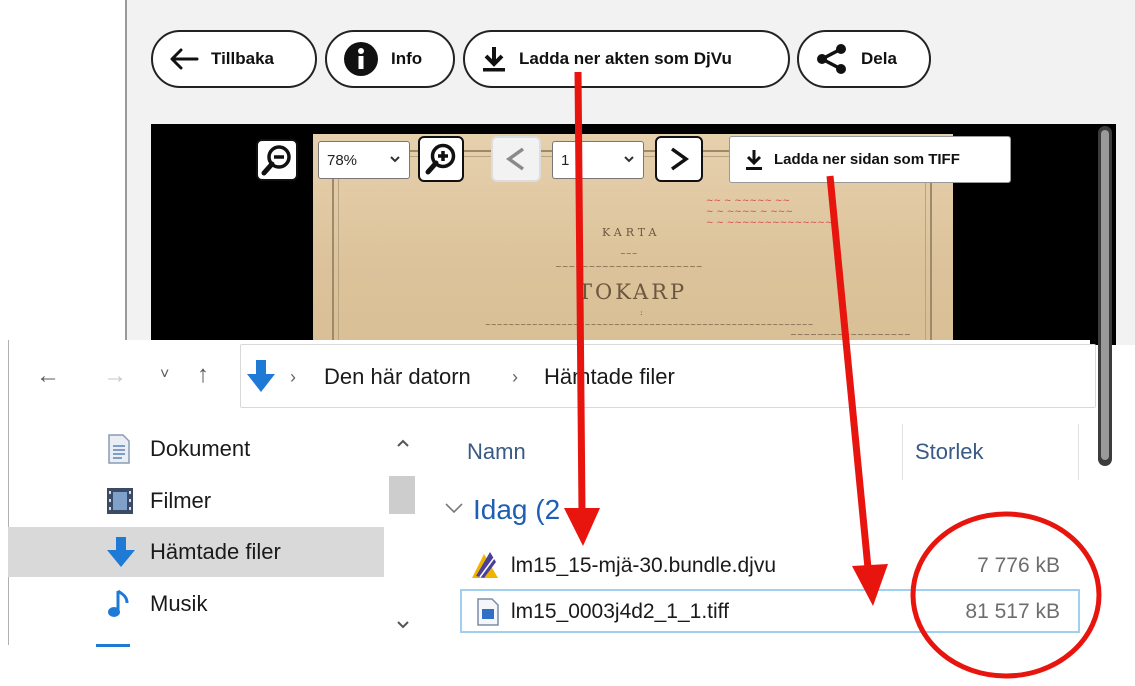 The image size is (1135, 686). I want to click on file-name: lm15_15-mjä-30.bundle.djvu, so click(643, 565).